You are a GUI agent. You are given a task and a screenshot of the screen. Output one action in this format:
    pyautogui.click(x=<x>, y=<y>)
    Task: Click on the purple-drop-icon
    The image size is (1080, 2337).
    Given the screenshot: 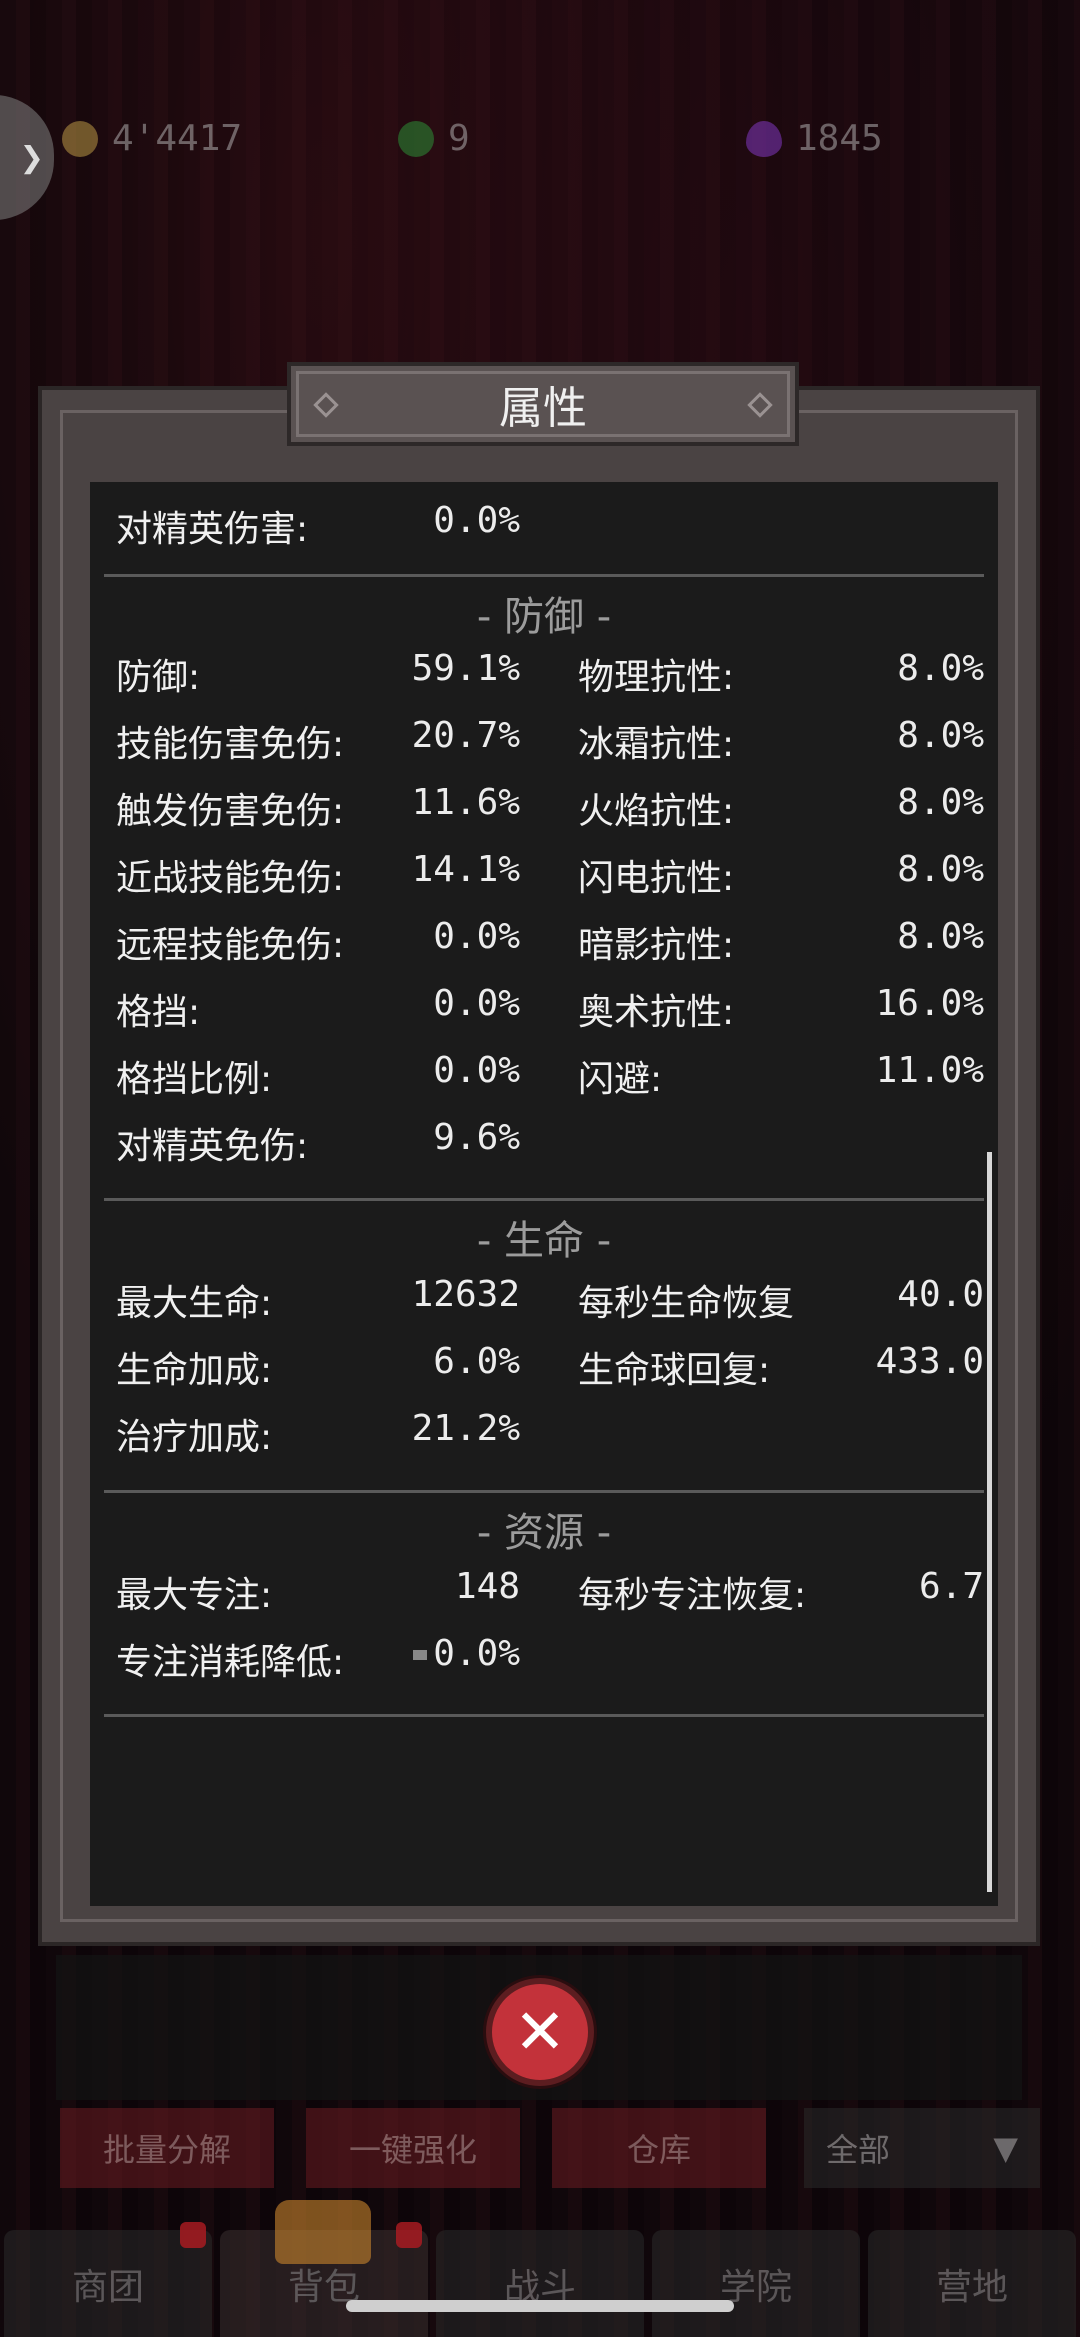 What is the action you would take?
    pyautogui.click(x=764, y=138)
    